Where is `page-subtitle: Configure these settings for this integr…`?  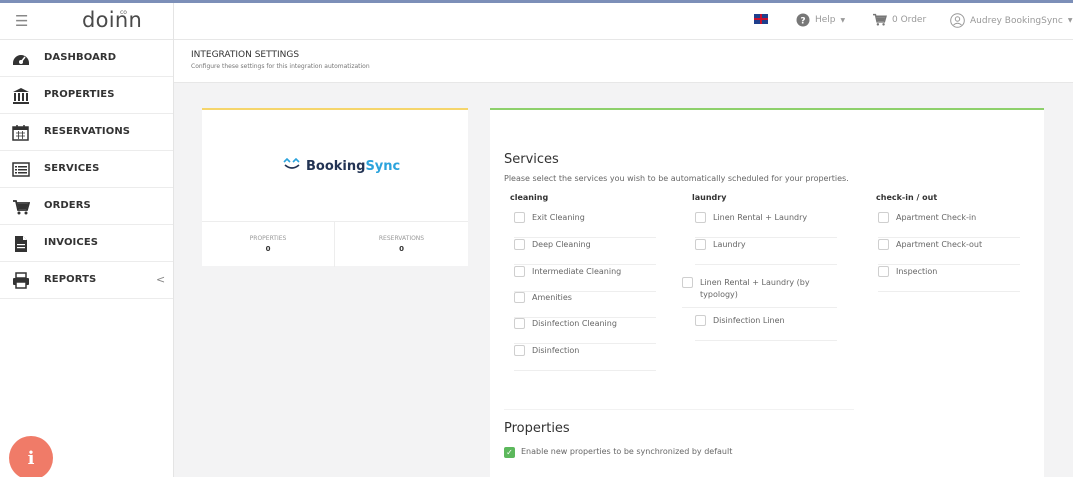
page-subtitle: Configure these settings for this integr… is located at coordinates (280, 66).